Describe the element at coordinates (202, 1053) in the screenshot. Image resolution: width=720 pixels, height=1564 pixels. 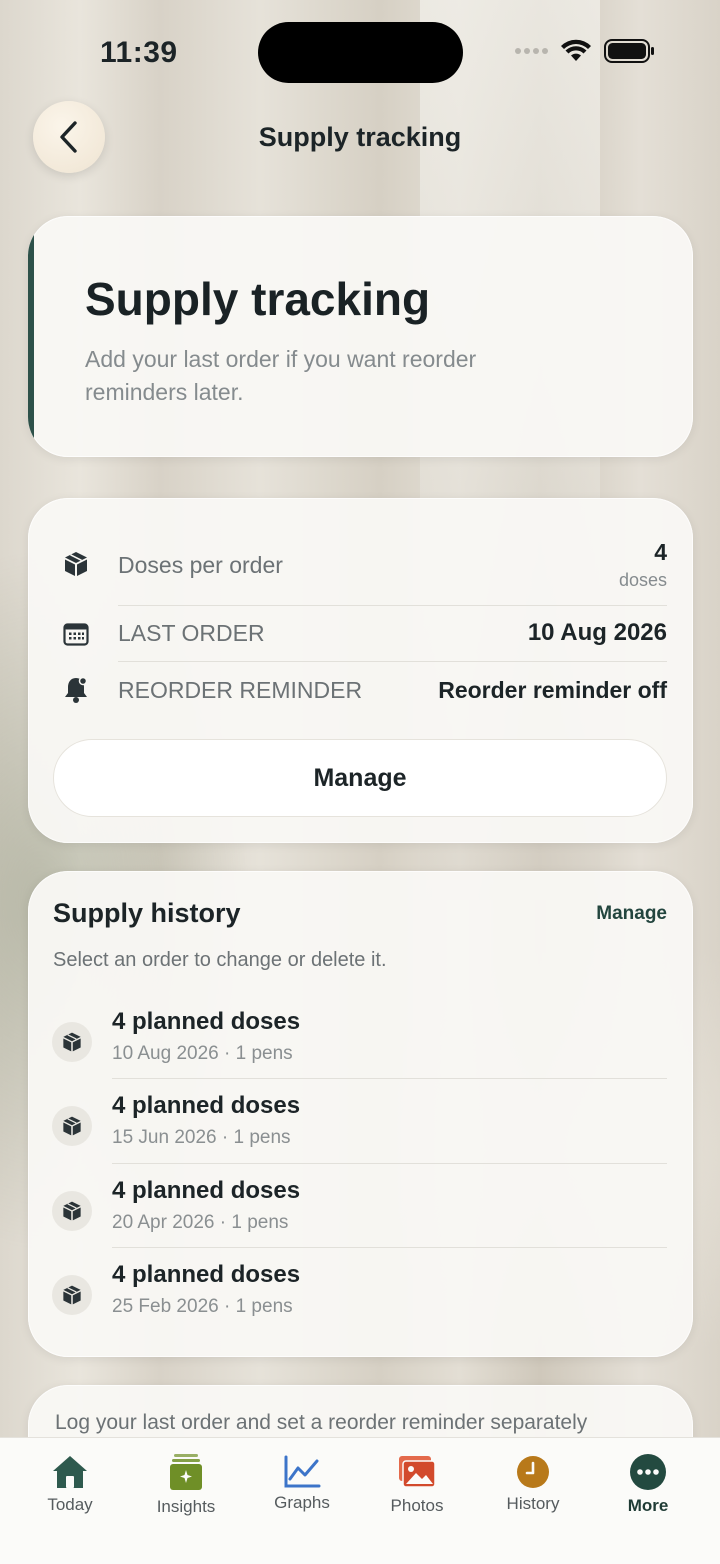
I see `history-item-meta: 10 Aug 2026 · 1 pens` at that location.